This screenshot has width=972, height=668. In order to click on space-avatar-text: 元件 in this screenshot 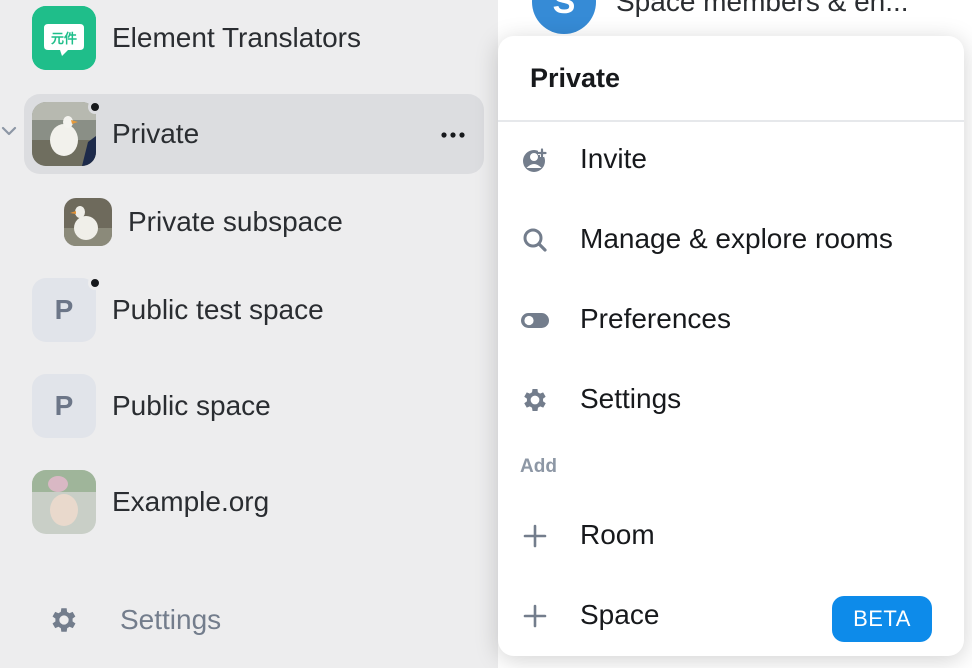, I will do `click(63, 39)`.